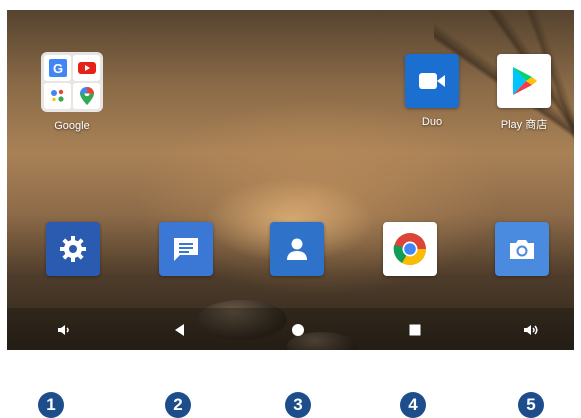  I want to click on recents-icon, so click(415, 330).